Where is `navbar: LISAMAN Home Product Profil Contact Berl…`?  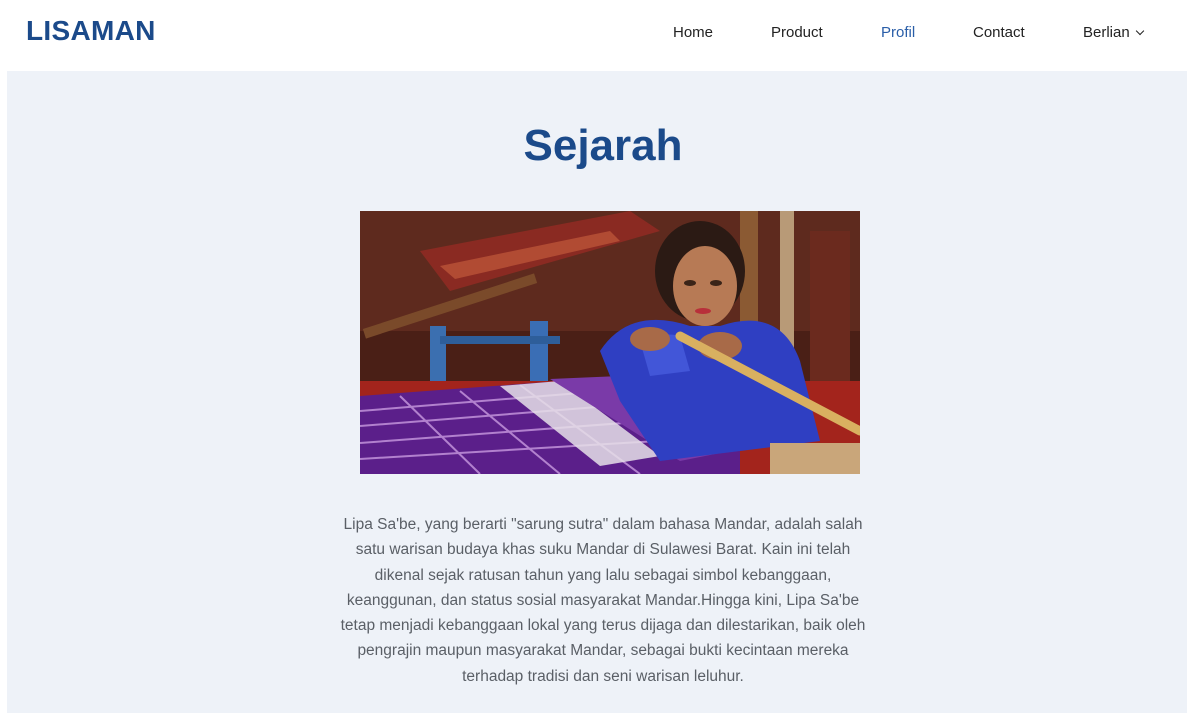
navbar: LISAMAN Home Product Profil Contact Berl… is located at coordinates (593, 35).